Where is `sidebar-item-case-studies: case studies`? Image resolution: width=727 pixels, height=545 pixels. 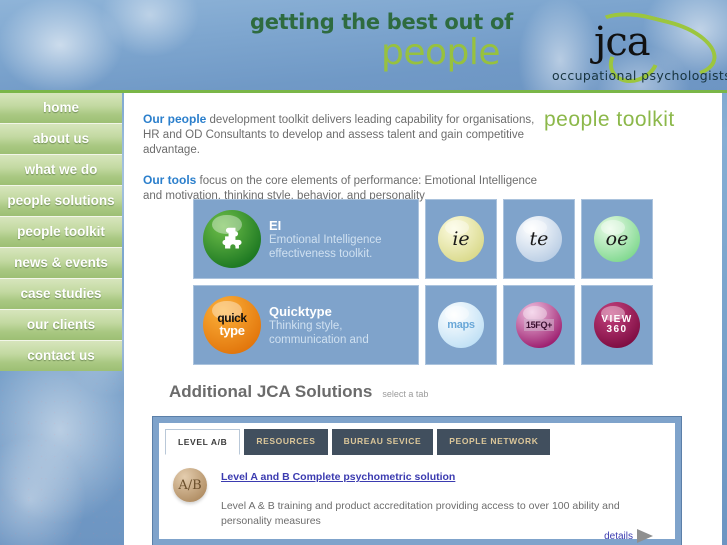 sidebar-item-case-studies: case studies is located at coordinates (61, 294).